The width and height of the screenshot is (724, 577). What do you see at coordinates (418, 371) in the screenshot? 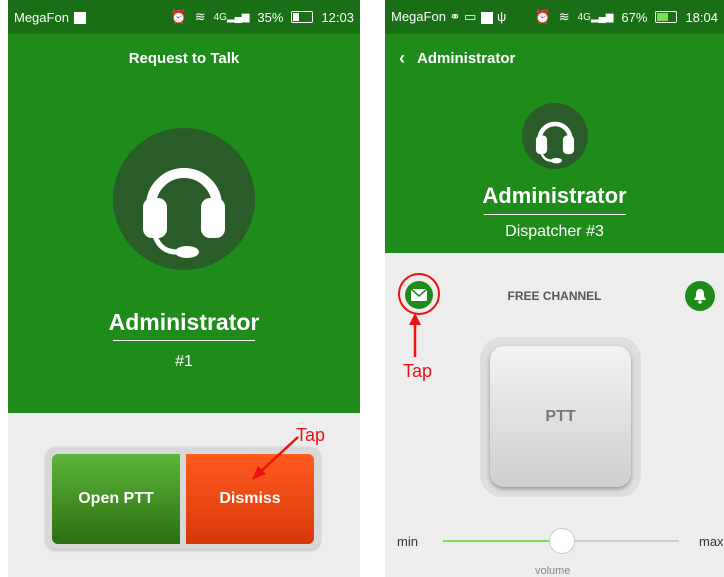
I see `tap-annotation: Tap` at bounding box center [418, 371].